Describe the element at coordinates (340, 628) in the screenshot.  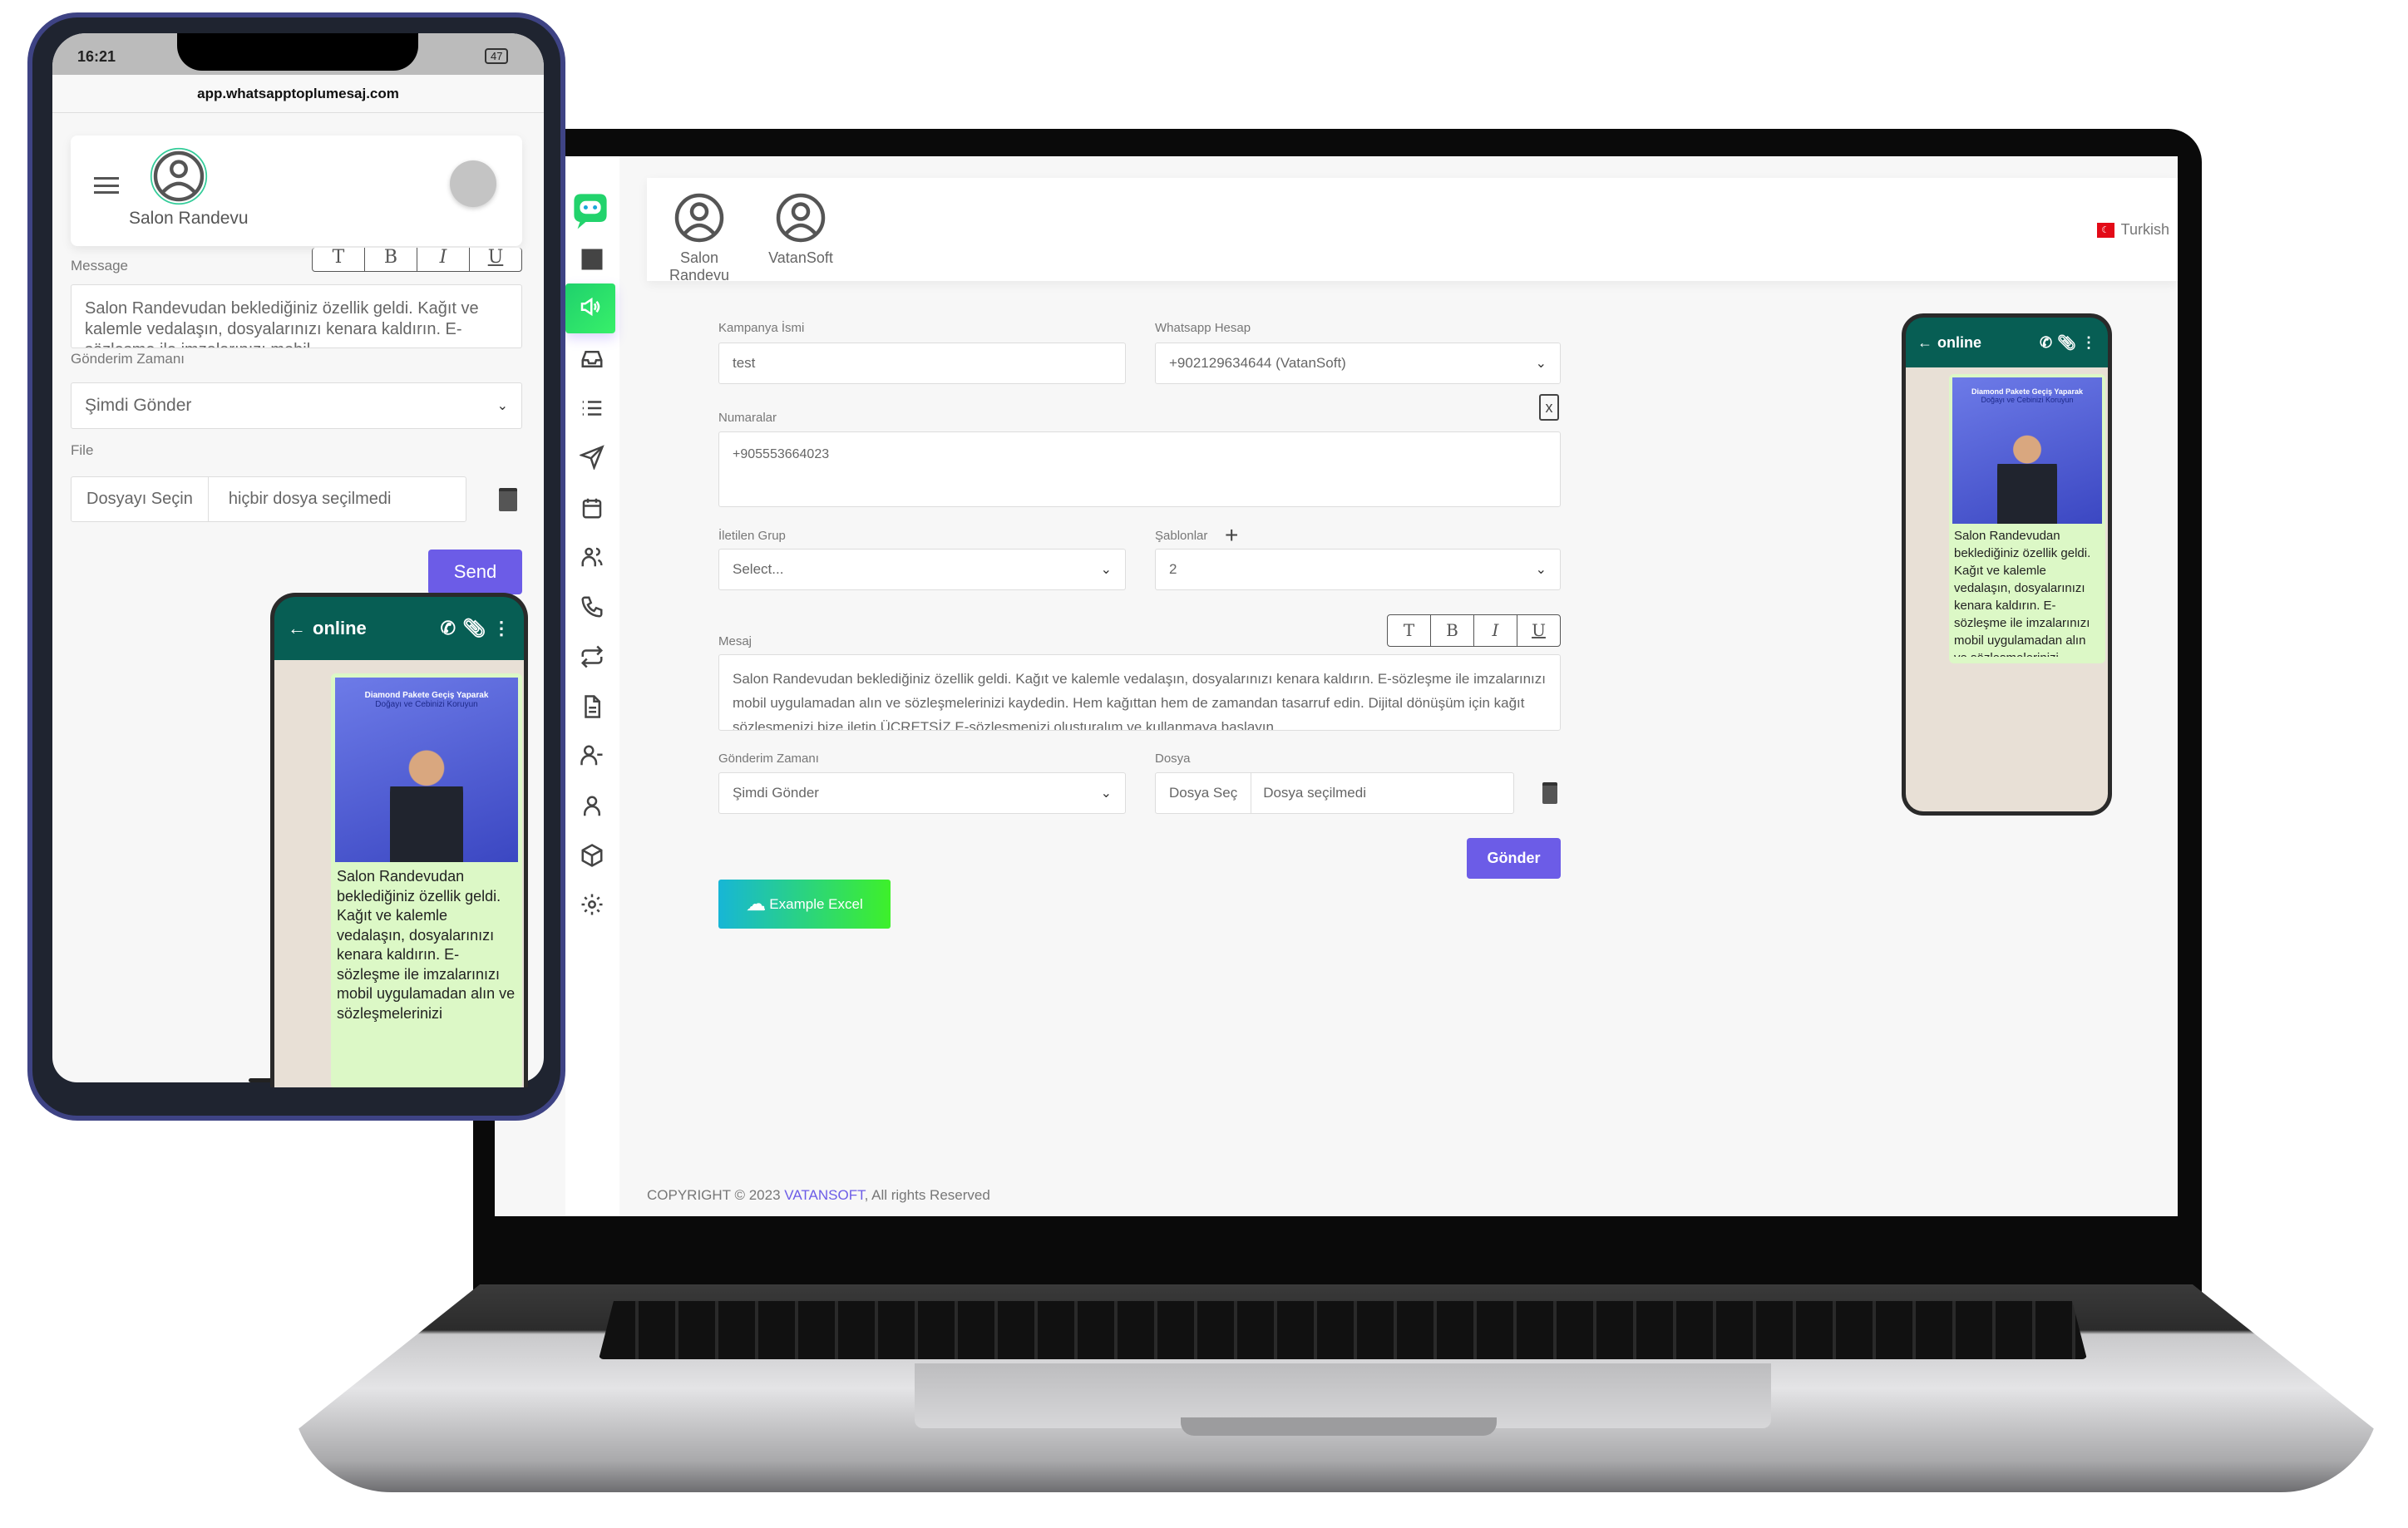
I see `chat-status: online` at that location.